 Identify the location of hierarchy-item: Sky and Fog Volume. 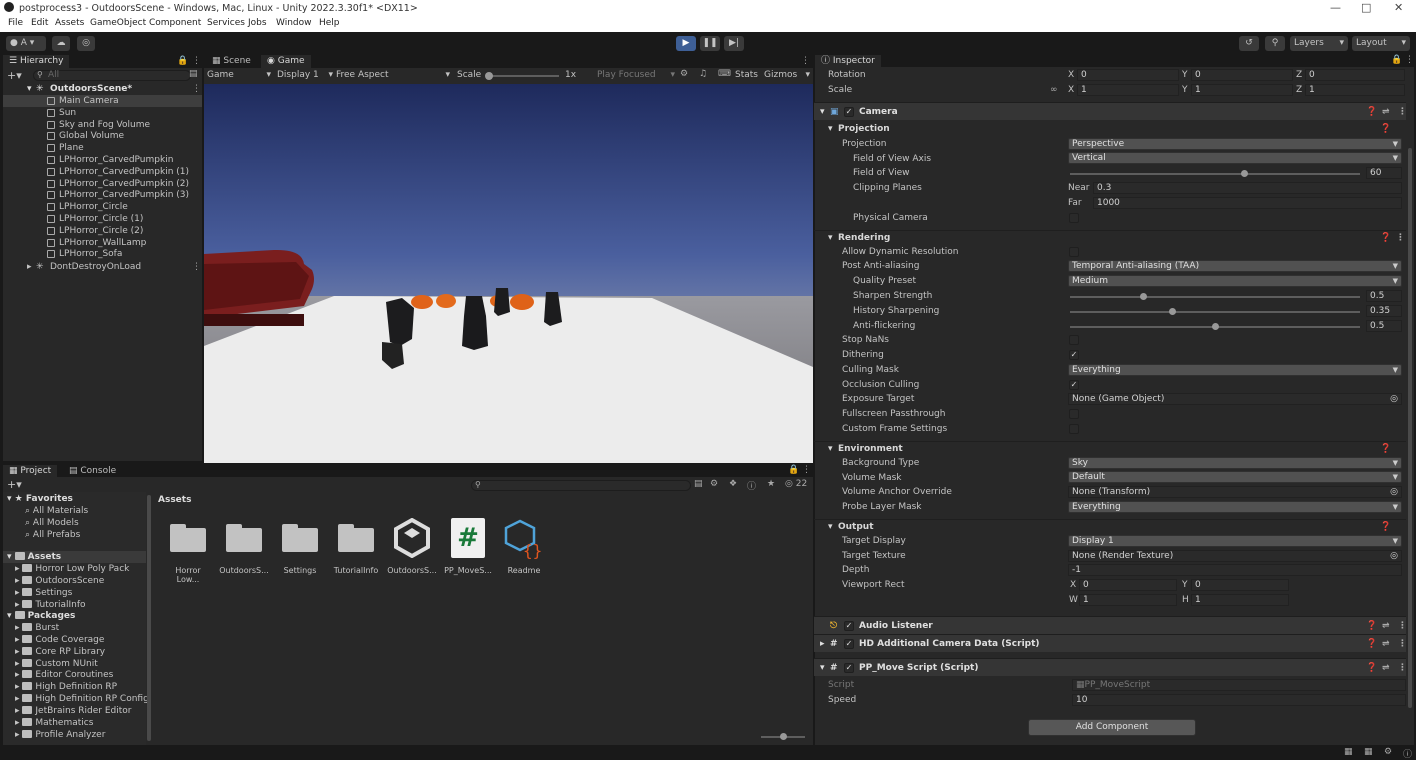
(102, 125).